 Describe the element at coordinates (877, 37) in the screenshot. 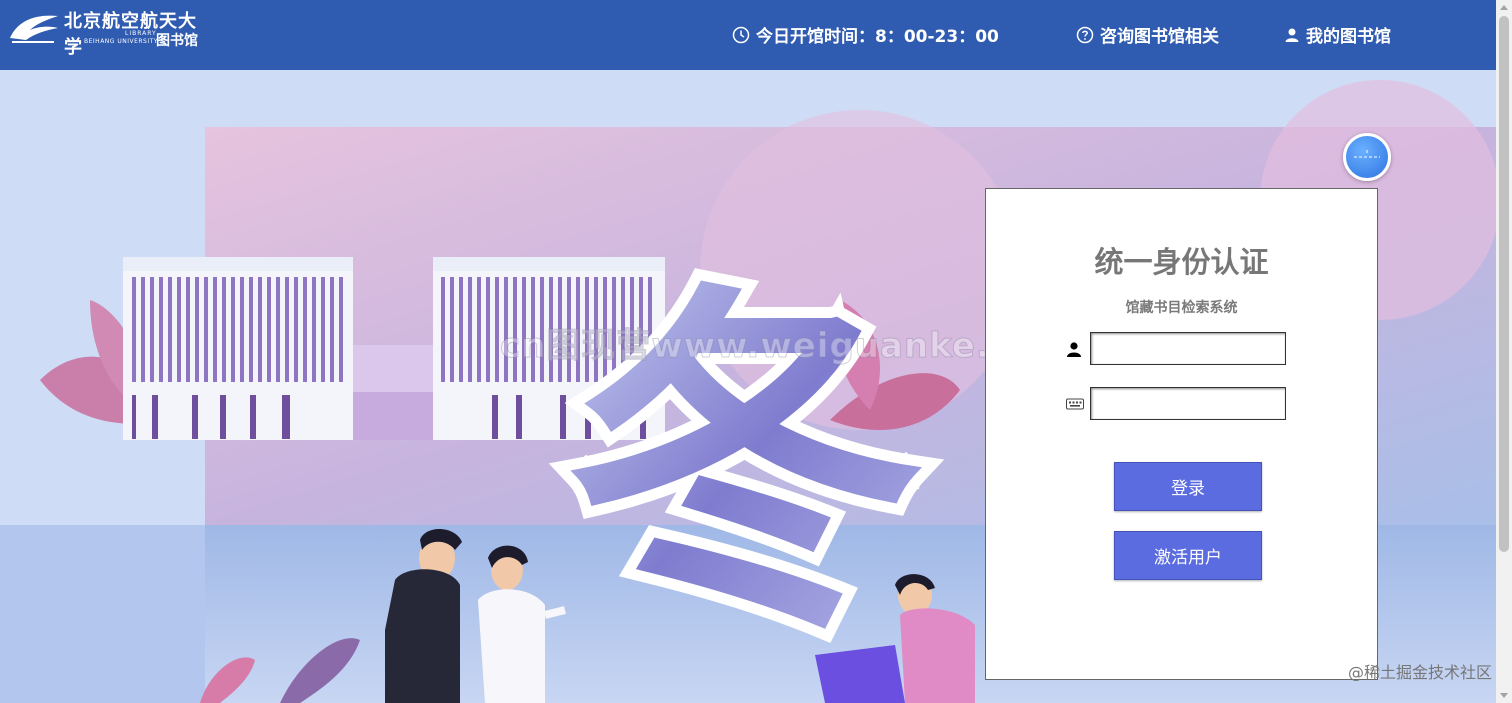

I see `opening-hours-text: 今日开馆时间：8：00-23：00` at that location.